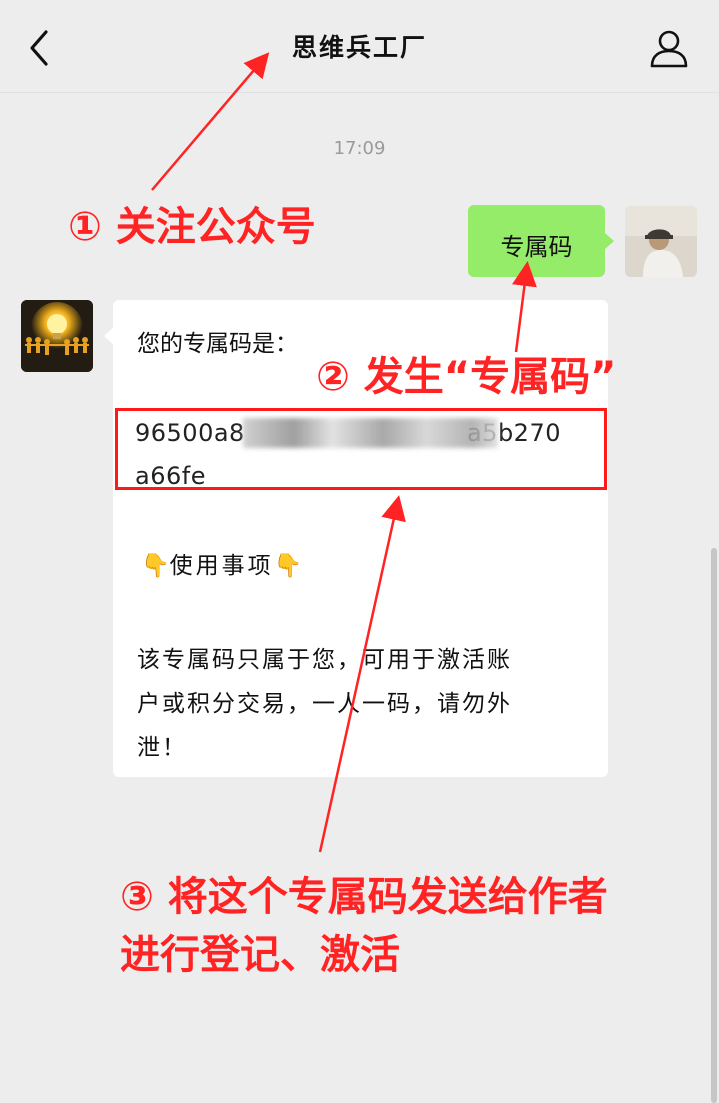 Image resolution: width=719 pixels, height=1103 pixels. Describe the element at coordinates (362, 674) in the screenshot. I see `arrow-to-code` at that location.